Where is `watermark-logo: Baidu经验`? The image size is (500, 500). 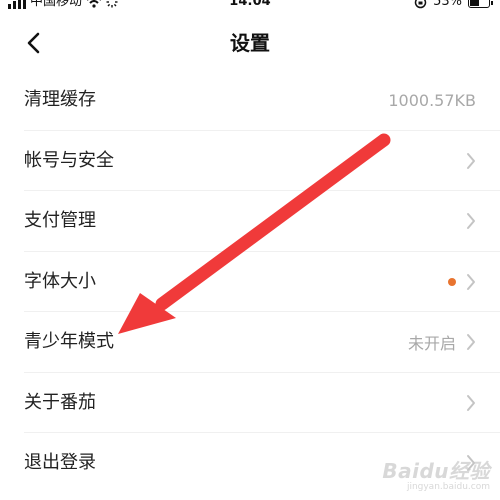
watermark-logo: Baidu经验 is located at coordinates (436, 471).